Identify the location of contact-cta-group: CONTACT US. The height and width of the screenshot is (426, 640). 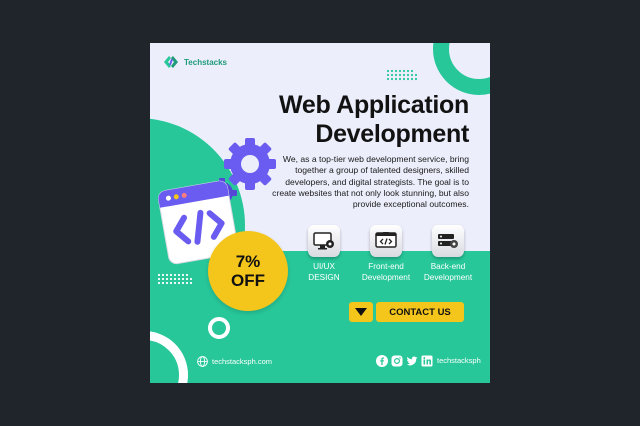
(406, 312).